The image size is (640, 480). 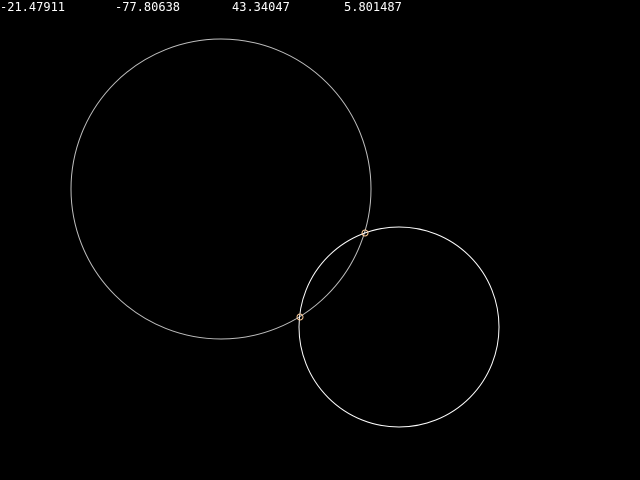 I want to click on small-circle, so click(x=399, y=327).